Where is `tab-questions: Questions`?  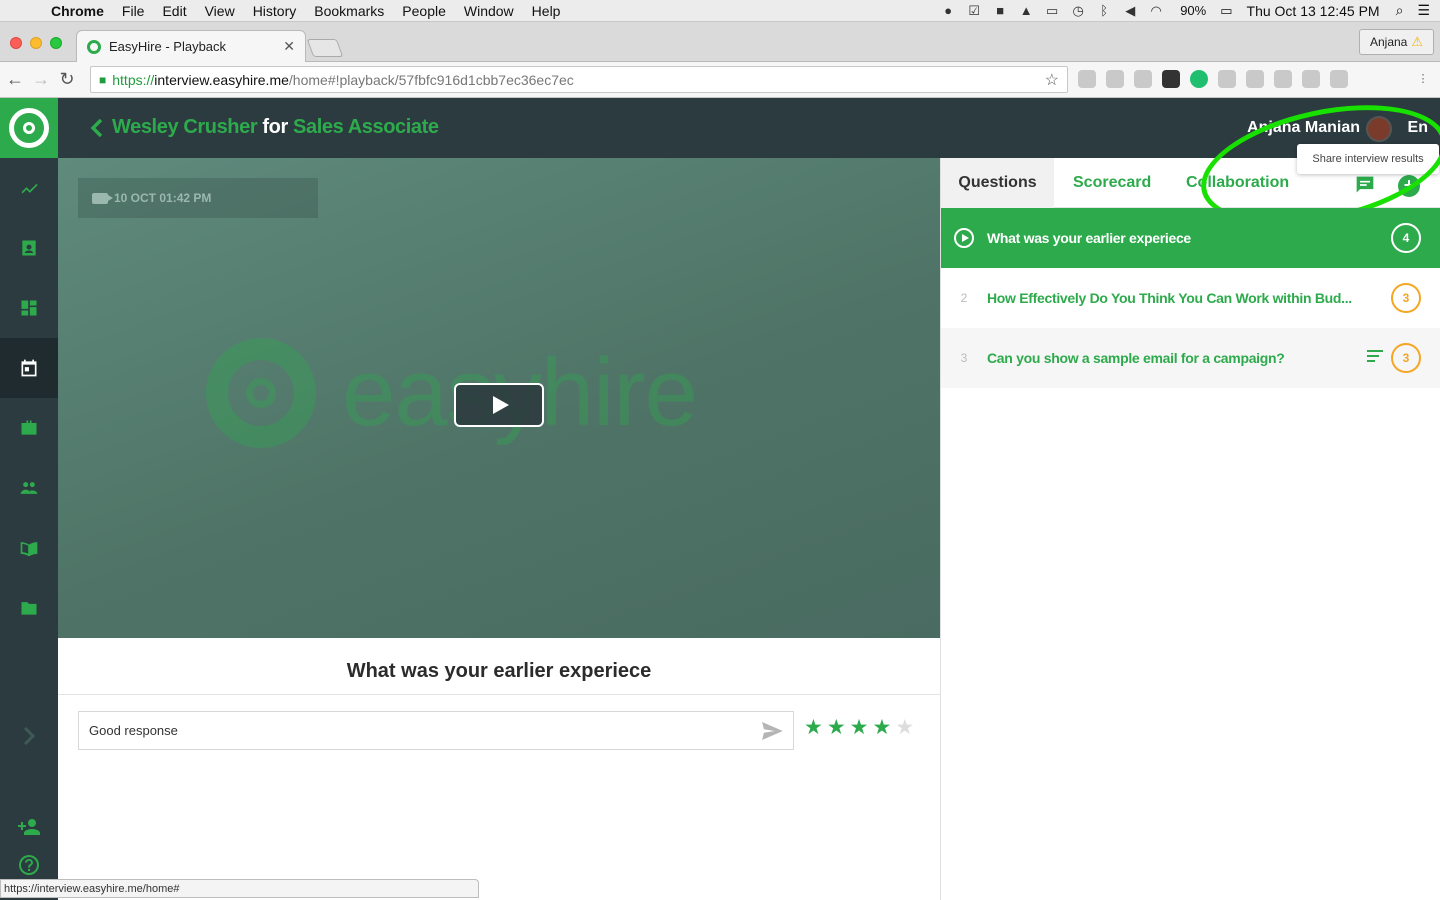
tab-questions: Questions is located at coordinates (997, 183).